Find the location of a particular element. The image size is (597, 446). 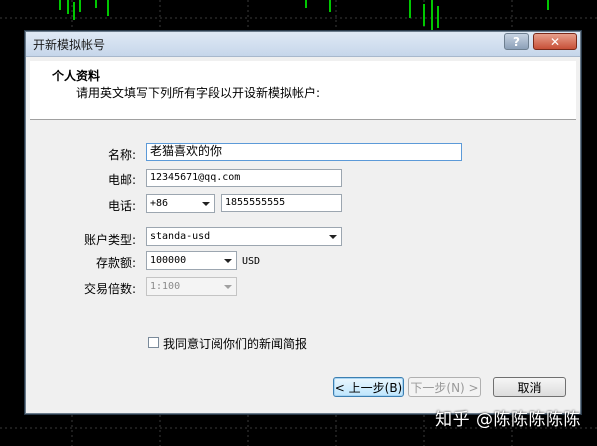

leverage-value: 1:100 is located at coordinates (165, 286).